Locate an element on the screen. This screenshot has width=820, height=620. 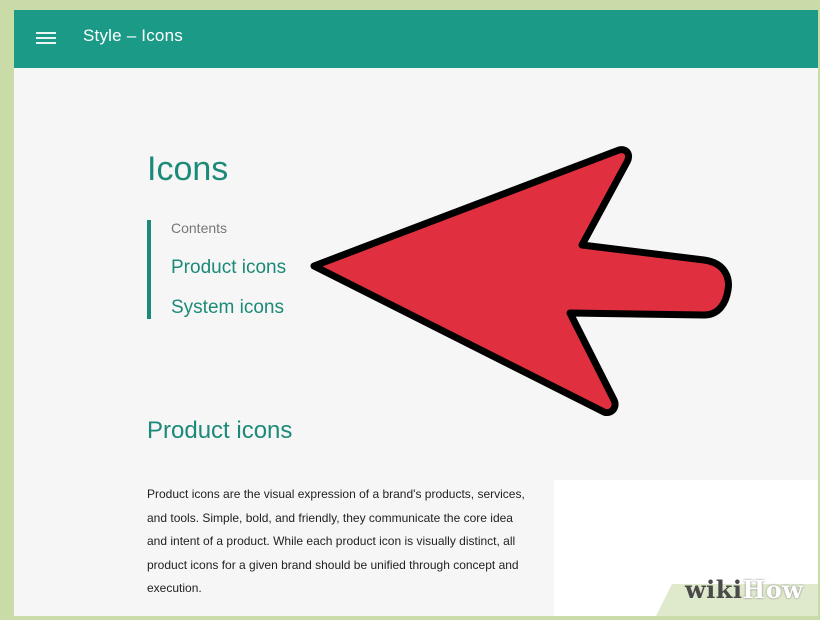
app-bar: Style – Icons is located at coordinates (416, 39).